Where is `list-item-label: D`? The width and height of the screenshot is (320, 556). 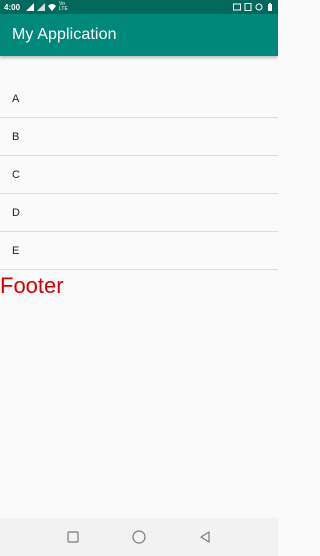 list-item-label: D is located at coordinates (16, 212).